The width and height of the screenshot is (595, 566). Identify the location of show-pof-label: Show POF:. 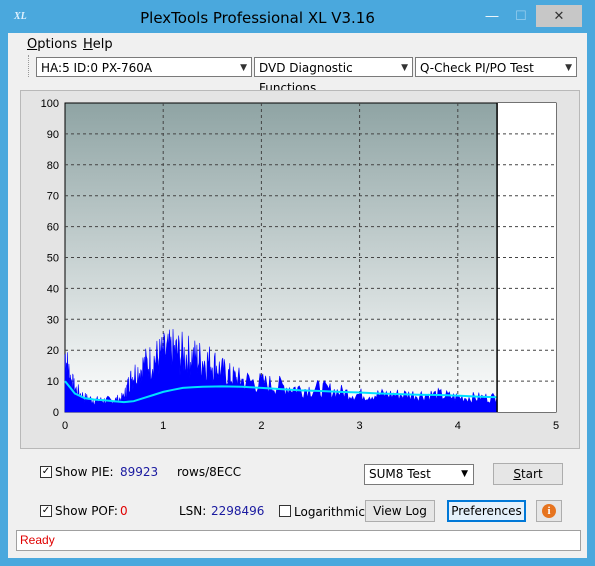
(86, 511).